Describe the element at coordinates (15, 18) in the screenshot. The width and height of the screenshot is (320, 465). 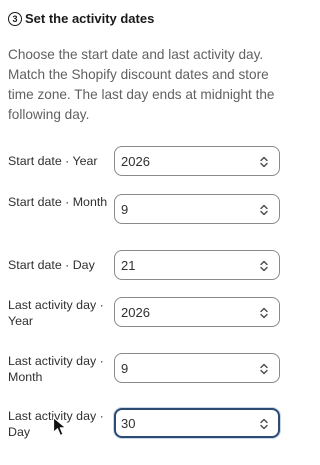
I see `step-number-icon: 3` at that location.